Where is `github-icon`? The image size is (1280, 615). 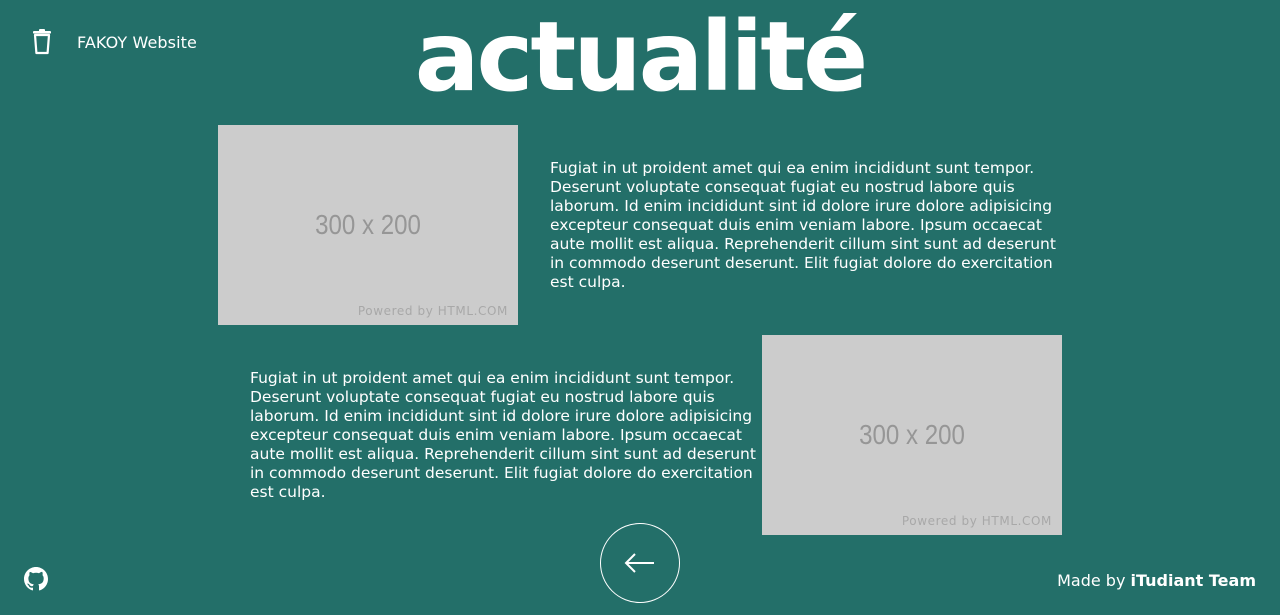
github-icon is located at coordinates (36, 579).